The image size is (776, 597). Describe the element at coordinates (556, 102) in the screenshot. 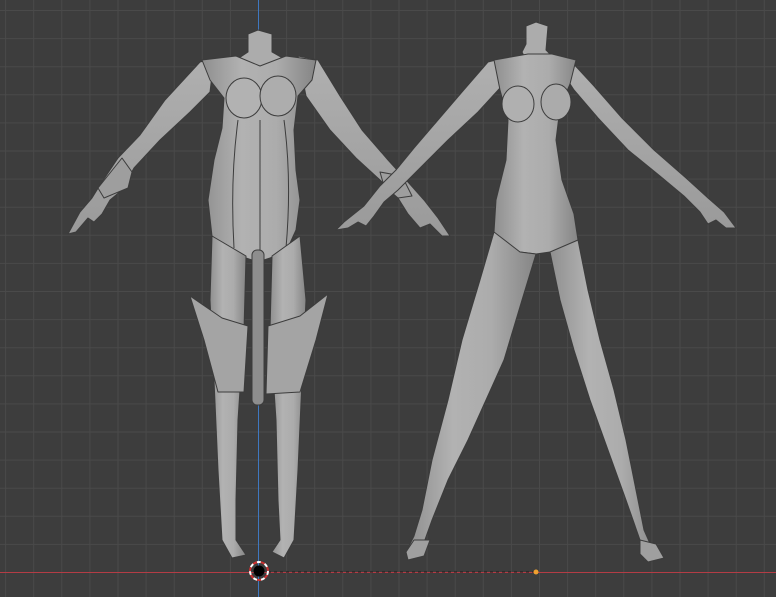

I see `nude-chest-right` at that location.